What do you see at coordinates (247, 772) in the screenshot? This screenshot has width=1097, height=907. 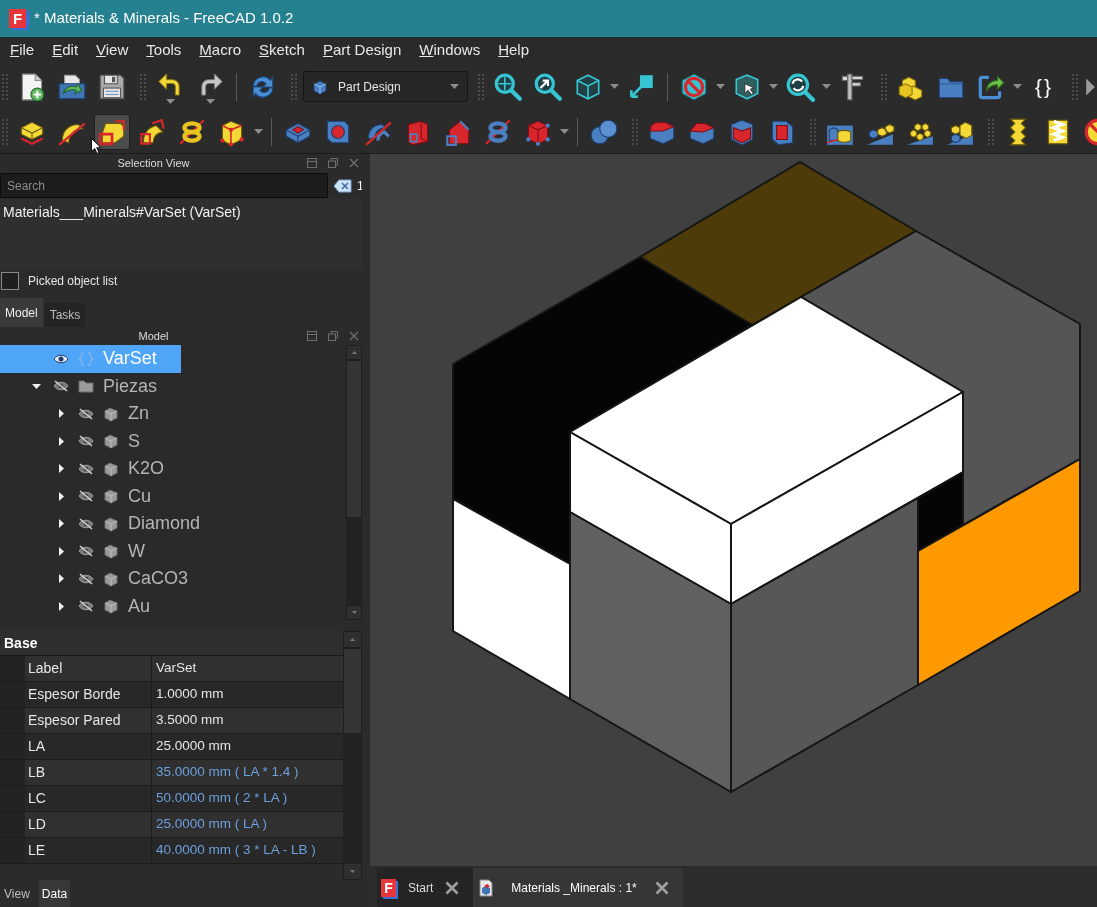 I see `property-value: 35.0000 mm ( LA * 1.4 )` at bounding box center [247, 772].